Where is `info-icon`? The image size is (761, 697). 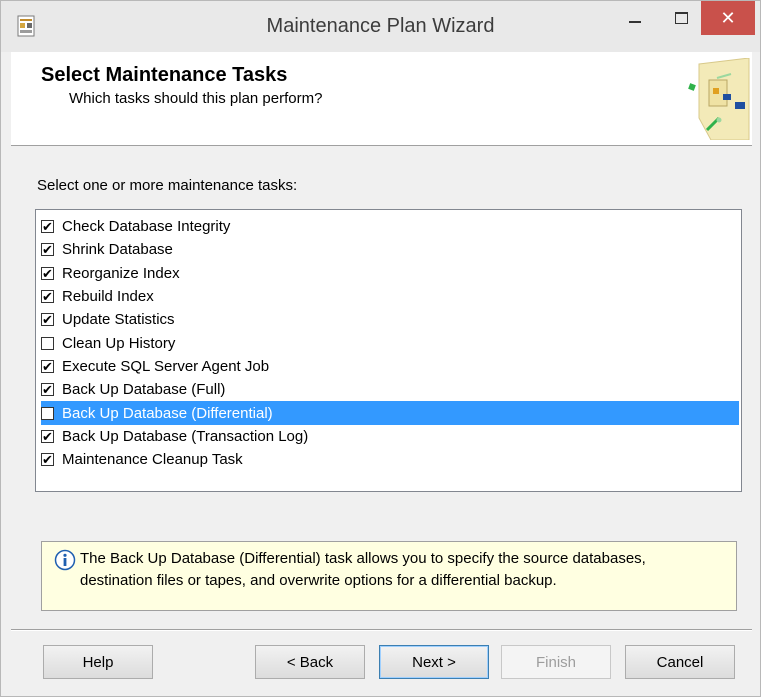
info-icon is located at coordinates (65, 560).